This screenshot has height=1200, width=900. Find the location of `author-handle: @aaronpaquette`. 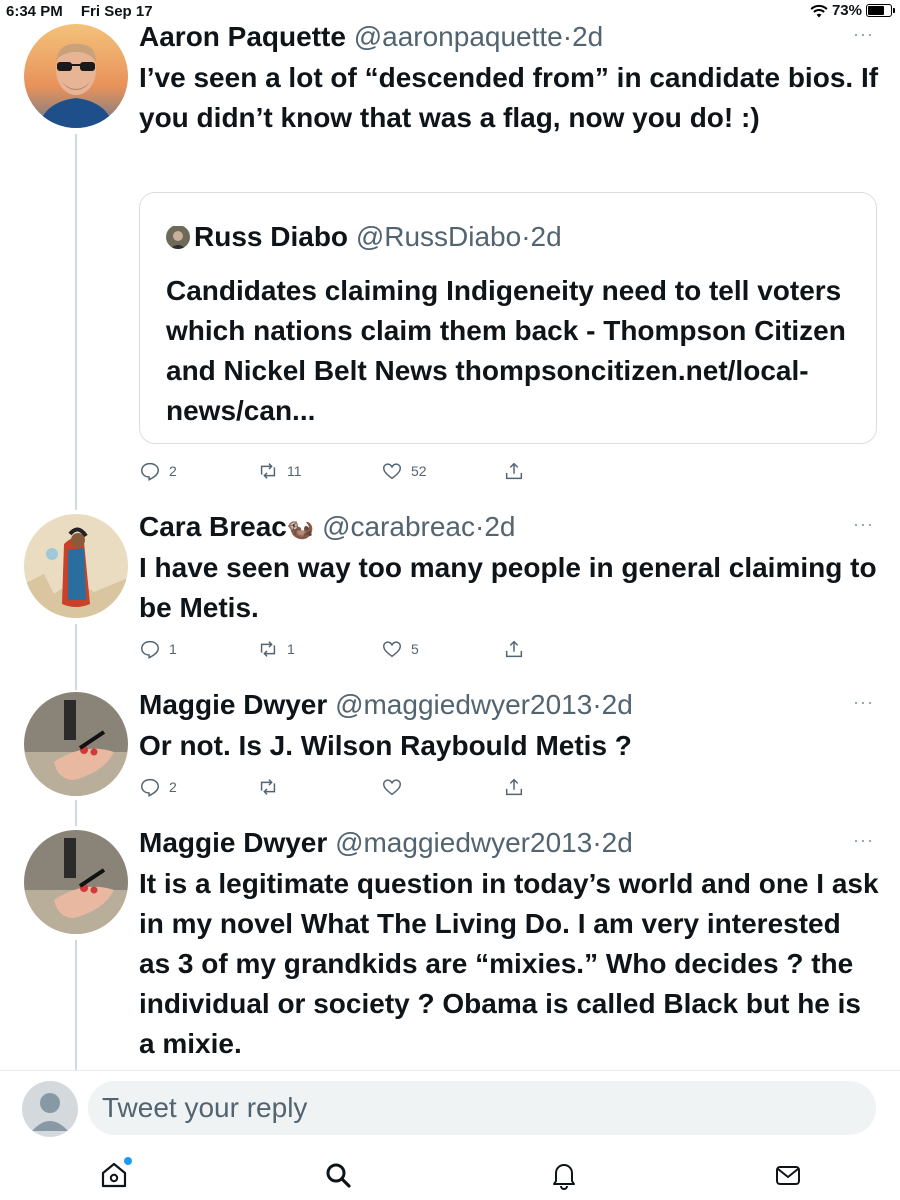

author-handle: @aaronpaquette is located at coordinates (458, 36).